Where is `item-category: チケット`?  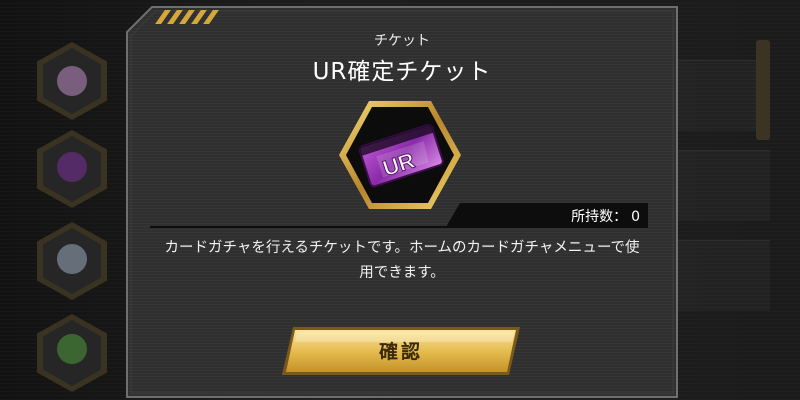
item-category: チケット is located at coordinates (402, 41).